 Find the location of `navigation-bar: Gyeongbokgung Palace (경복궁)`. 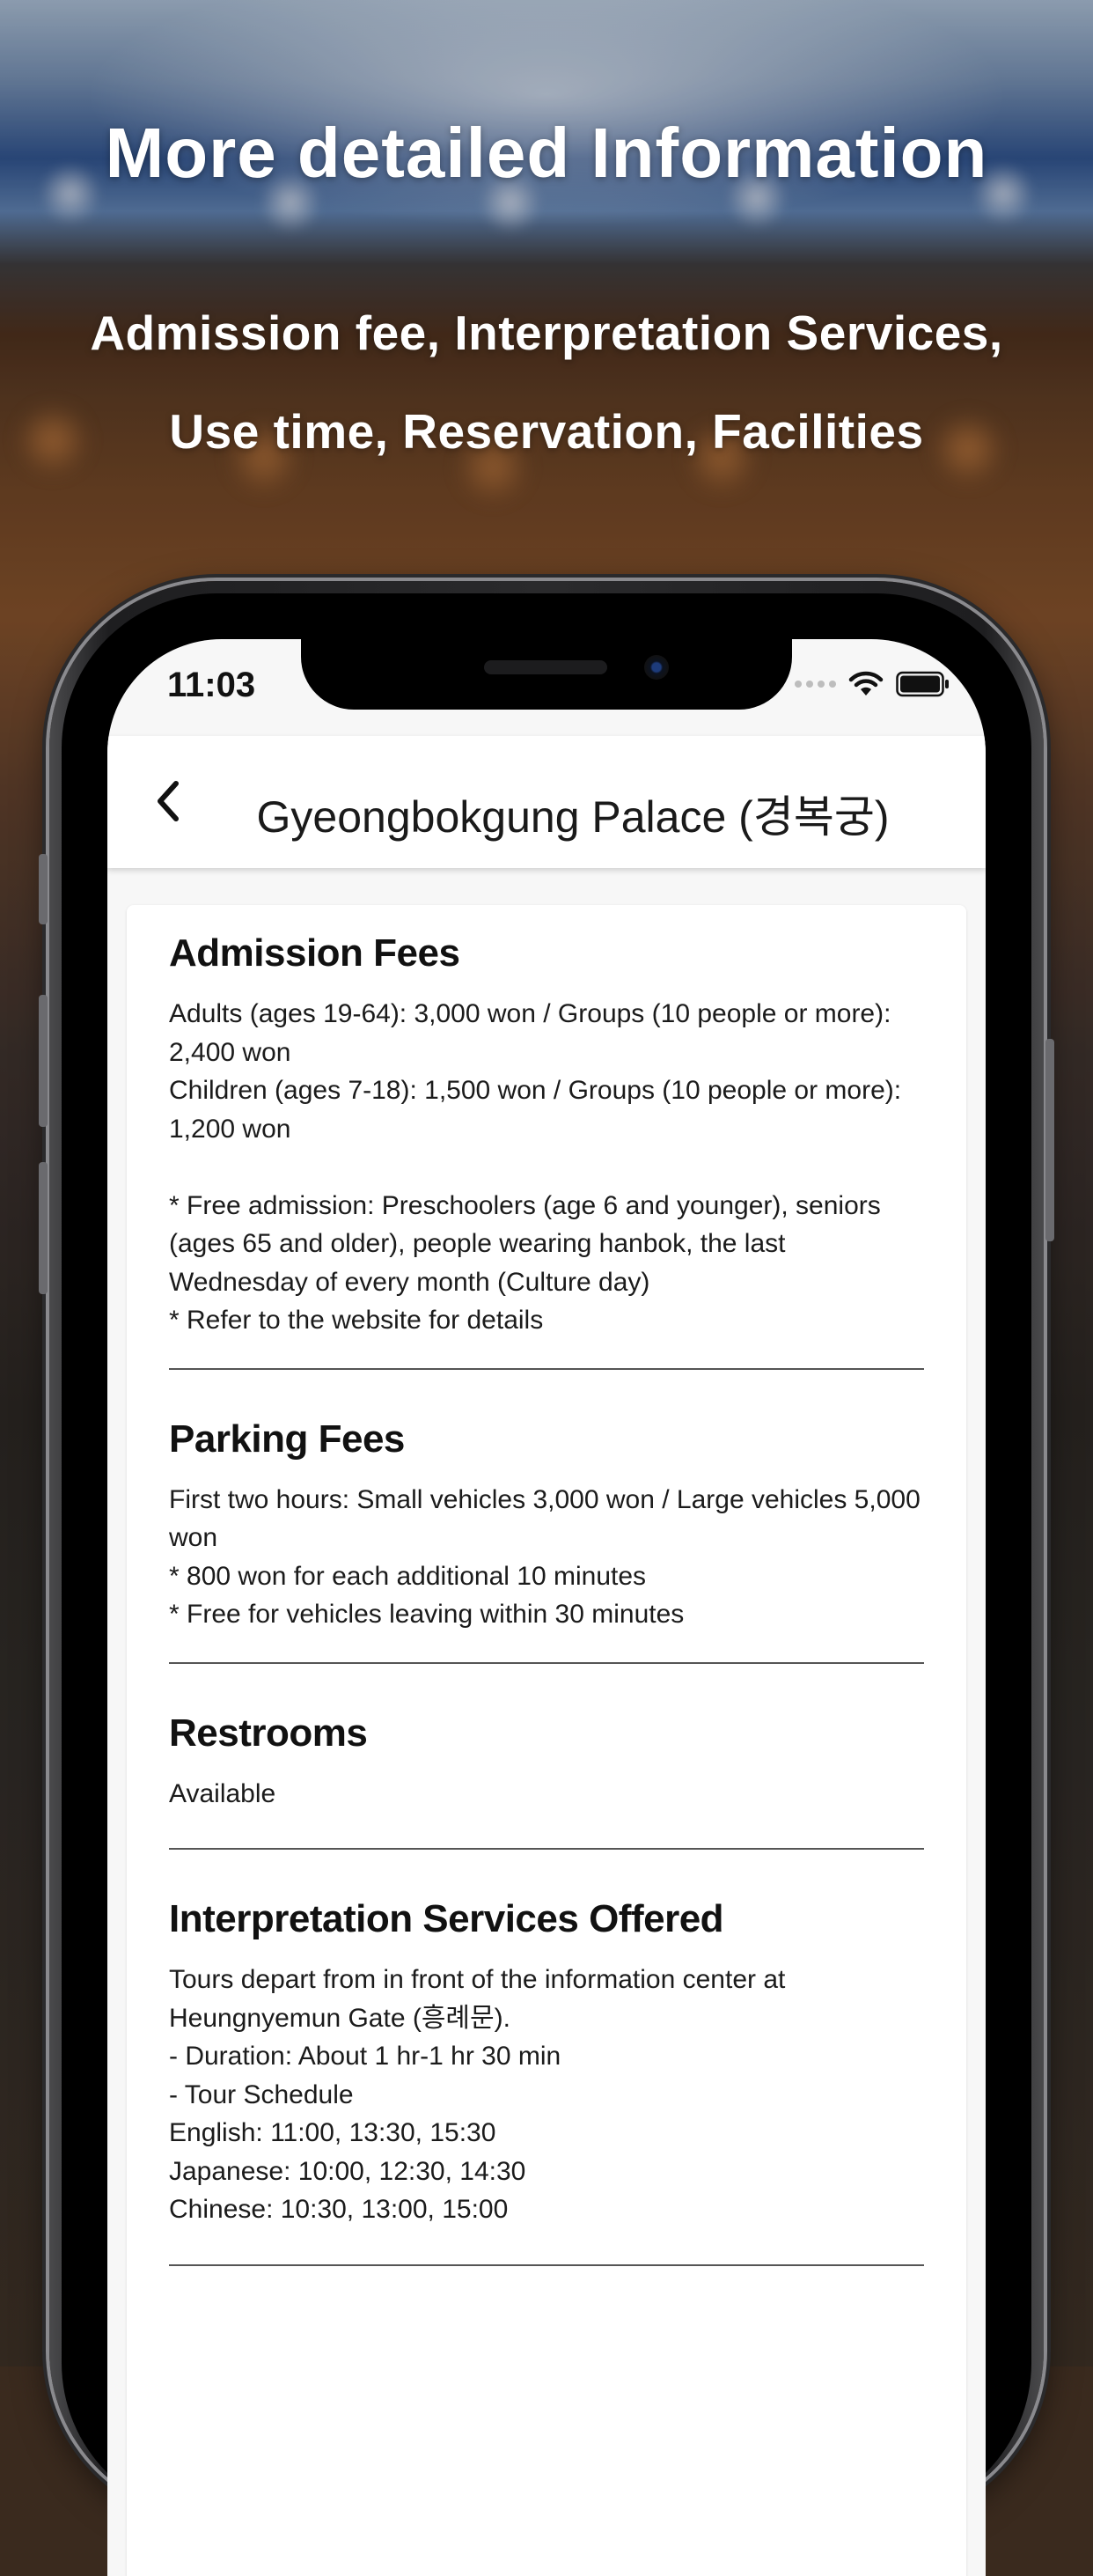

navigation-bar: Gyeongbokgung Palace (경복궁) is located at coordinates (546, 802).